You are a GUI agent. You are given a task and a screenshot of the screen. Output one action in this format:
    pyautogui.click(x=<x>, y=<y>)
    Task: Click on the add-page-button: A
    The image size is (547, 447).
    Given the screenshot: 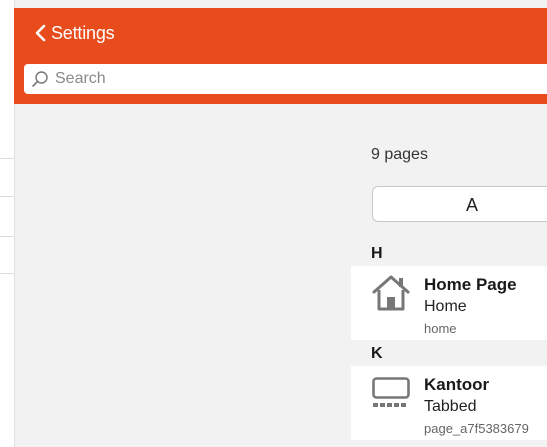 What is the action you would take?
    pyautogui.click(x=459, y=204)
    